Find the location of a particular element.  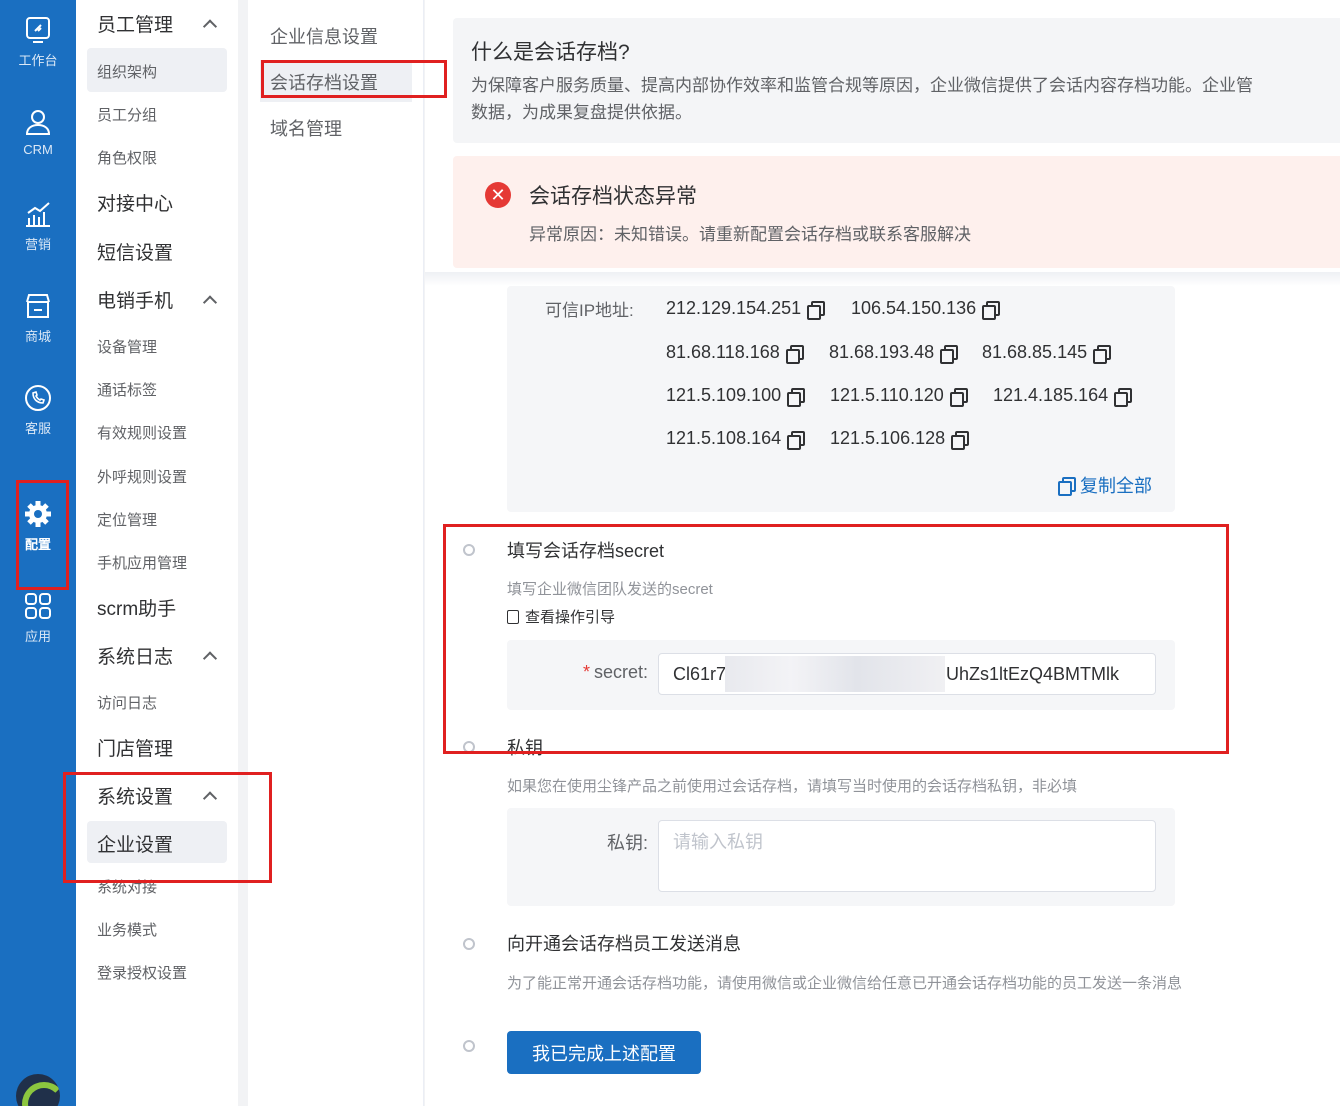

ip-entry: 121.5.108.164 is located at coordinates (736, 439).